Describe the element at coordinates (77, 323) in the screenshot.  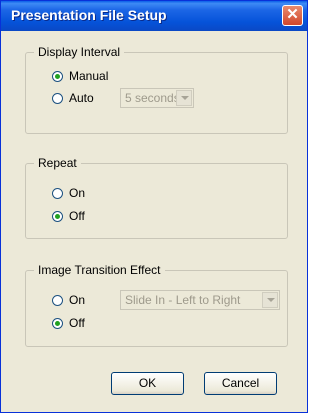
I see `transition-off-label: Off` at that location.